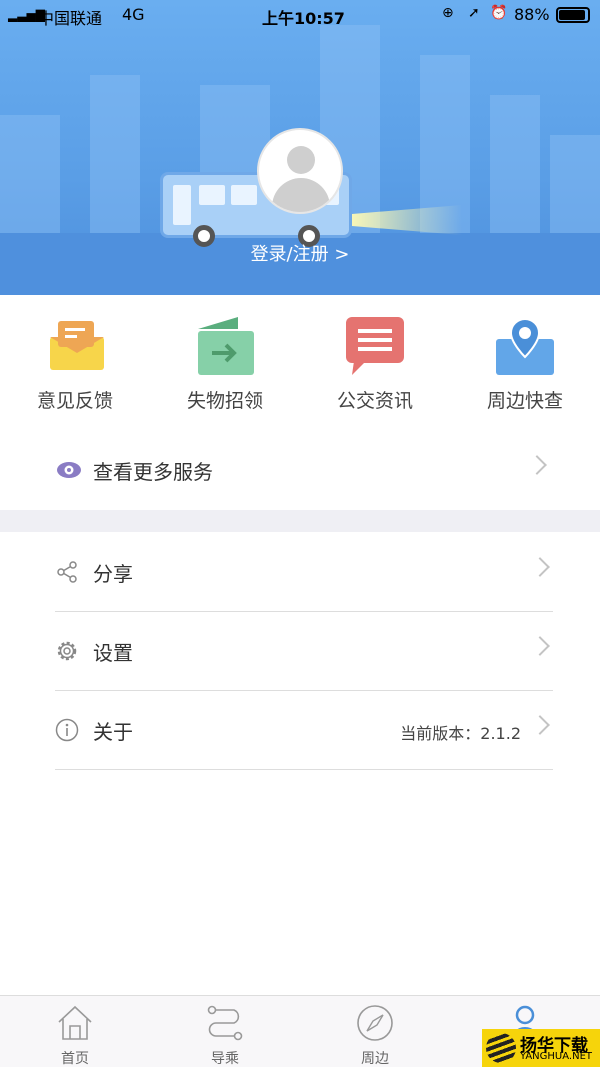  I want to click on quick-action-nearby: 周边快查, so click(525, 362).